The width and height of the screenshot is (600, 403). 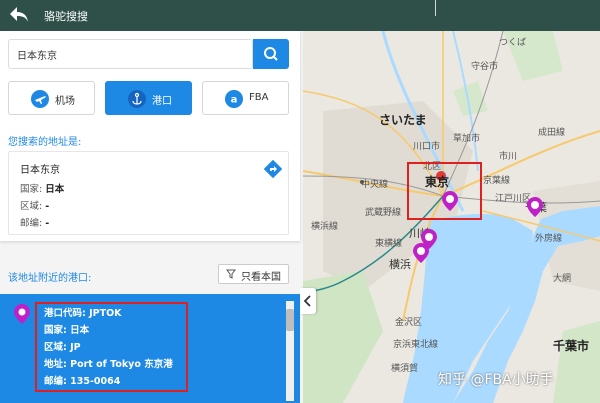 What do you see at coordinates (549, 239) in the screenshot?
I see `map-label-sotobo: 外房線` at bounding box center [549, 239].